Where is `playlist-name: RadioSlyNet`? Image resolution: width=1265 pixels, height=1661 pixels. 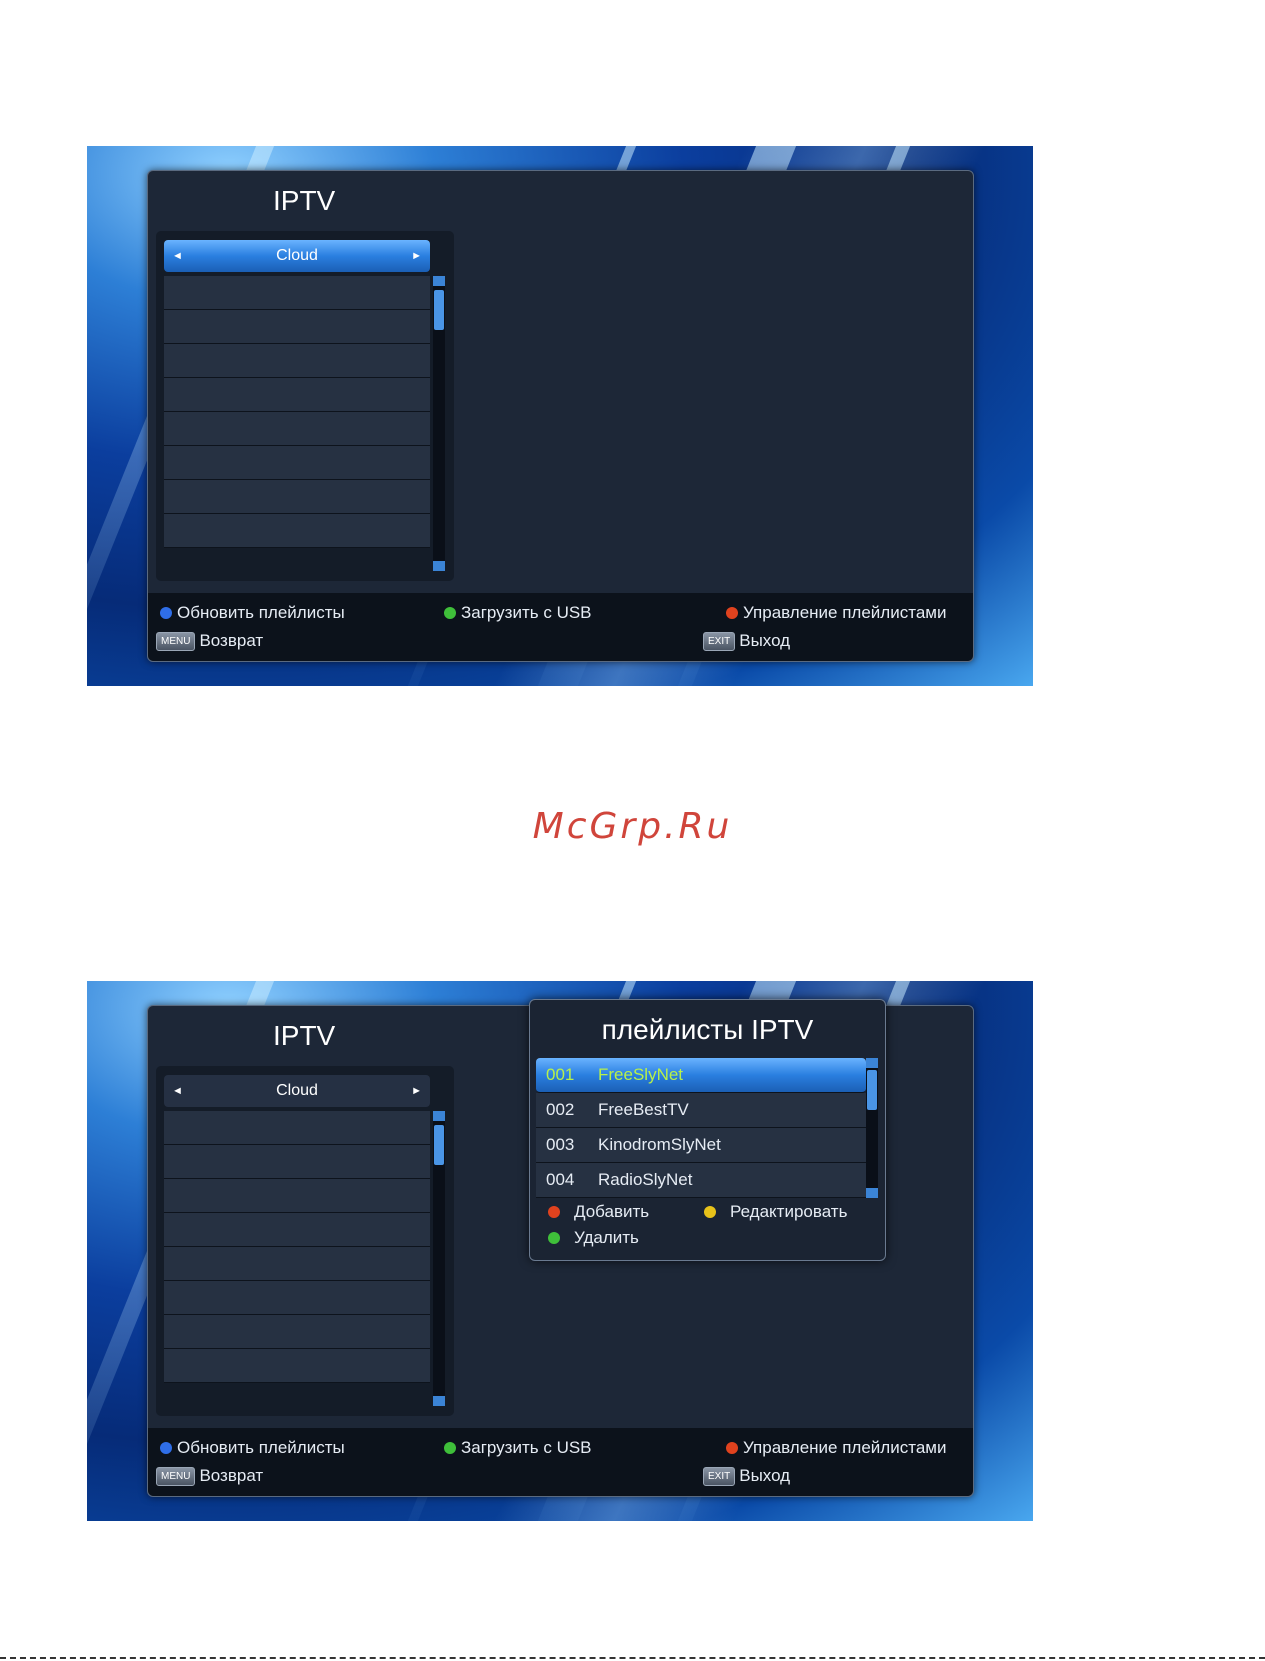
playlist-name: RadioSlyNet is located at coordinates (645, 1179).